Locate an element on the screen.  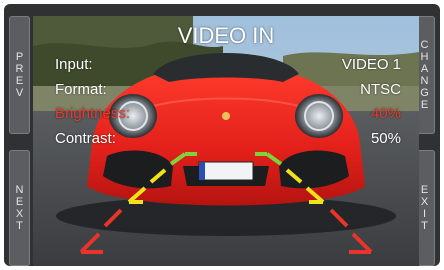
next-button-label: NEXT is located at coordinates (19, 208).